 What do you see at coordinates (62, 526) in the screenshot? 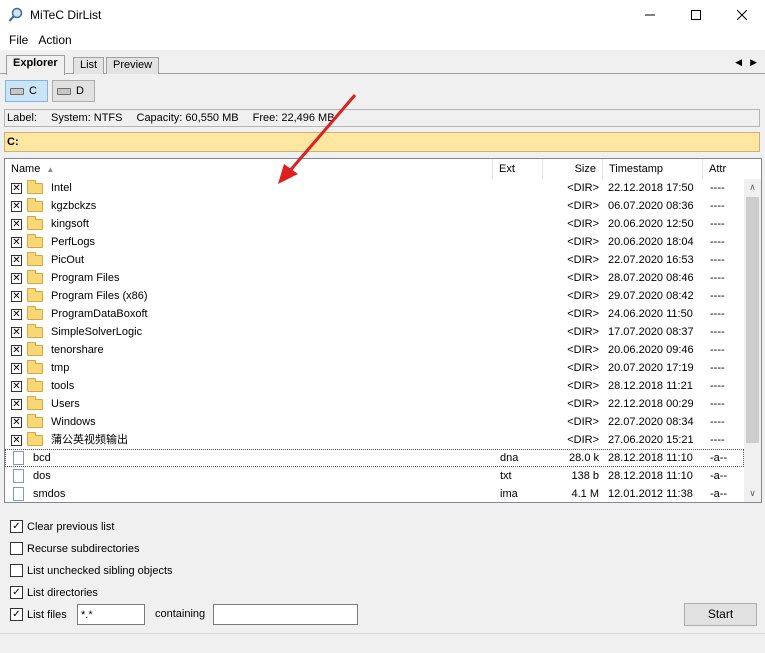
I see `clear-previous-option: ✓ Clear previous list` at bounding box center [62, 526].